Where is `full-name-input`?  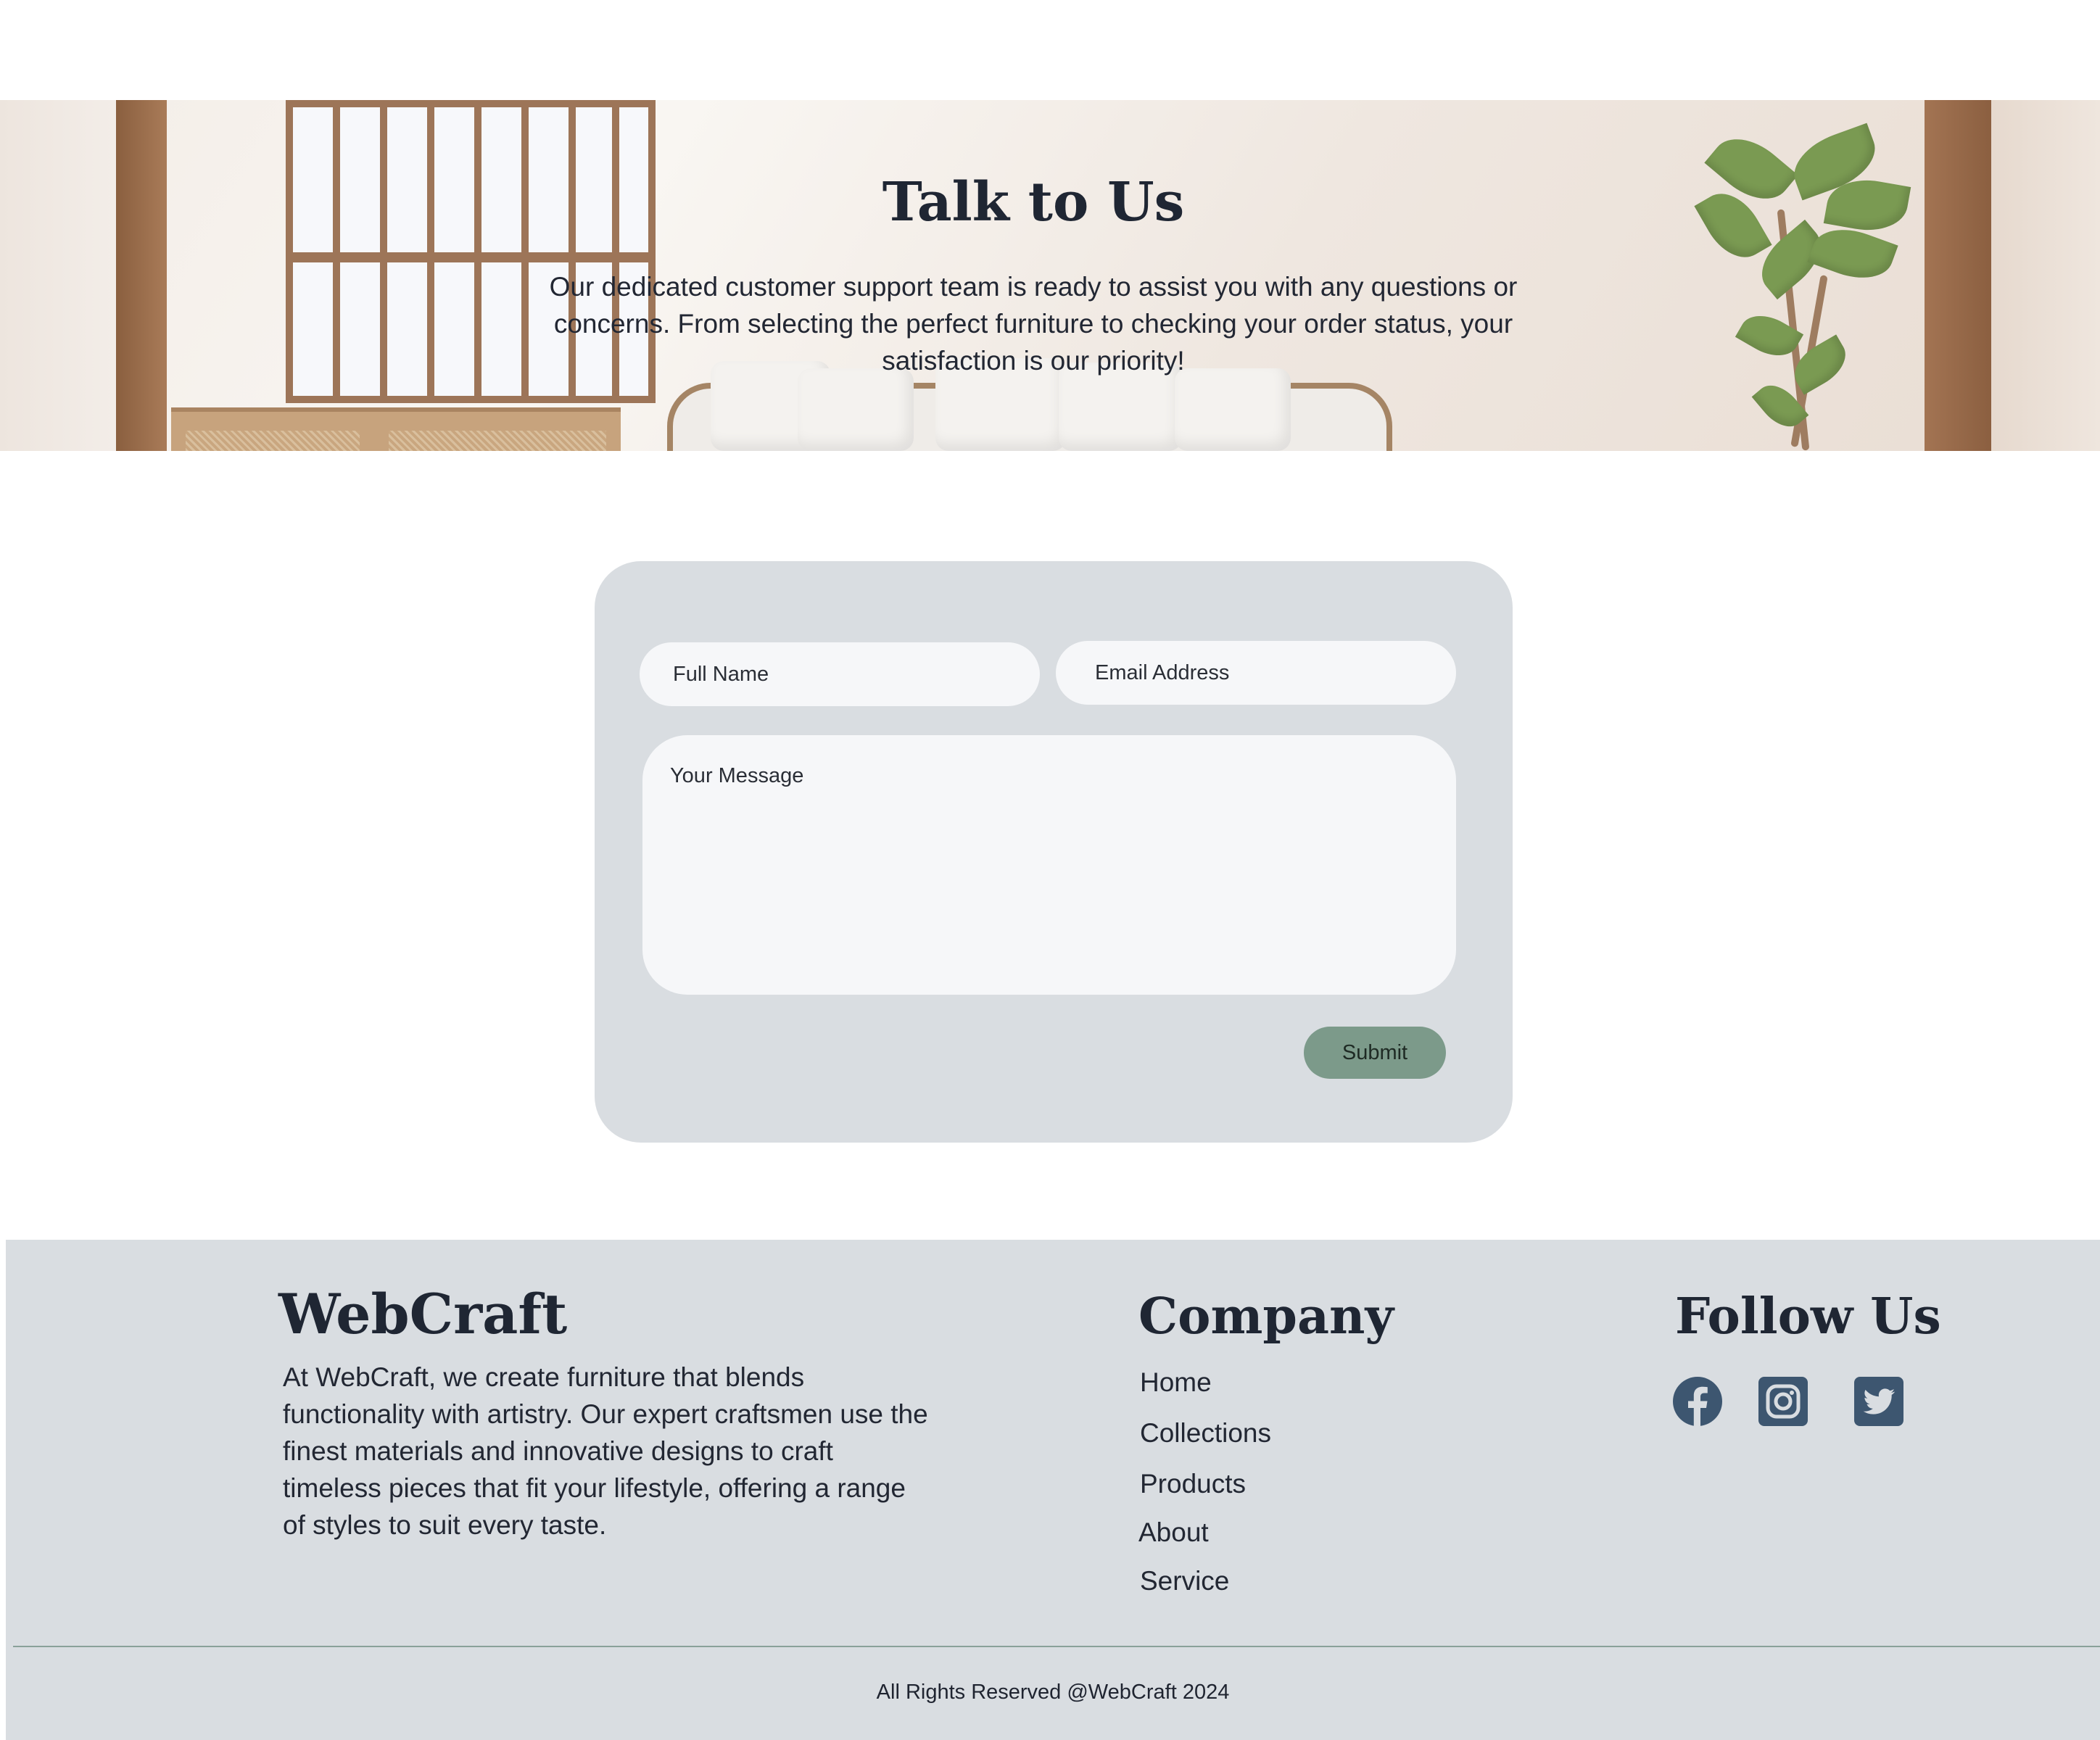
full-name-input is located at coordinates (840, 674).